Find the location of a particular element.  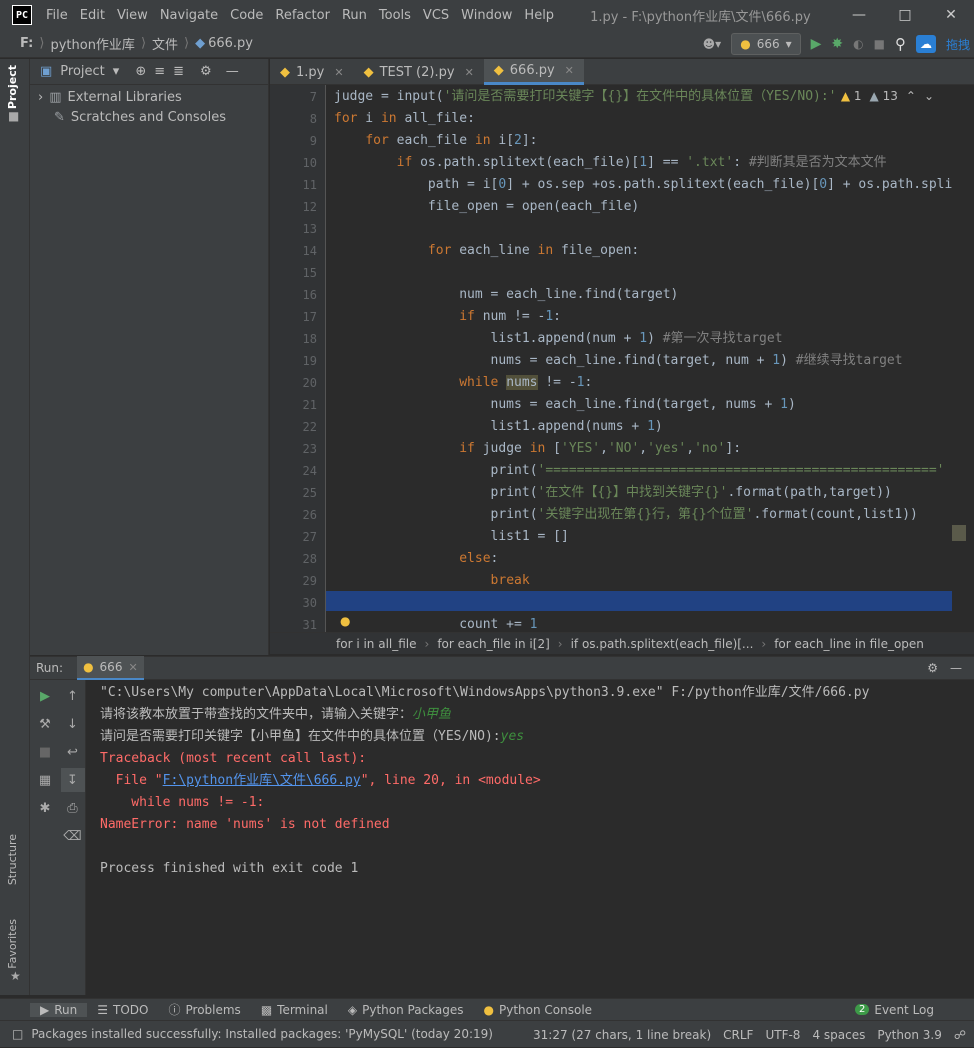

crumb-project: python作业库 is located at coordinates (92, 43).